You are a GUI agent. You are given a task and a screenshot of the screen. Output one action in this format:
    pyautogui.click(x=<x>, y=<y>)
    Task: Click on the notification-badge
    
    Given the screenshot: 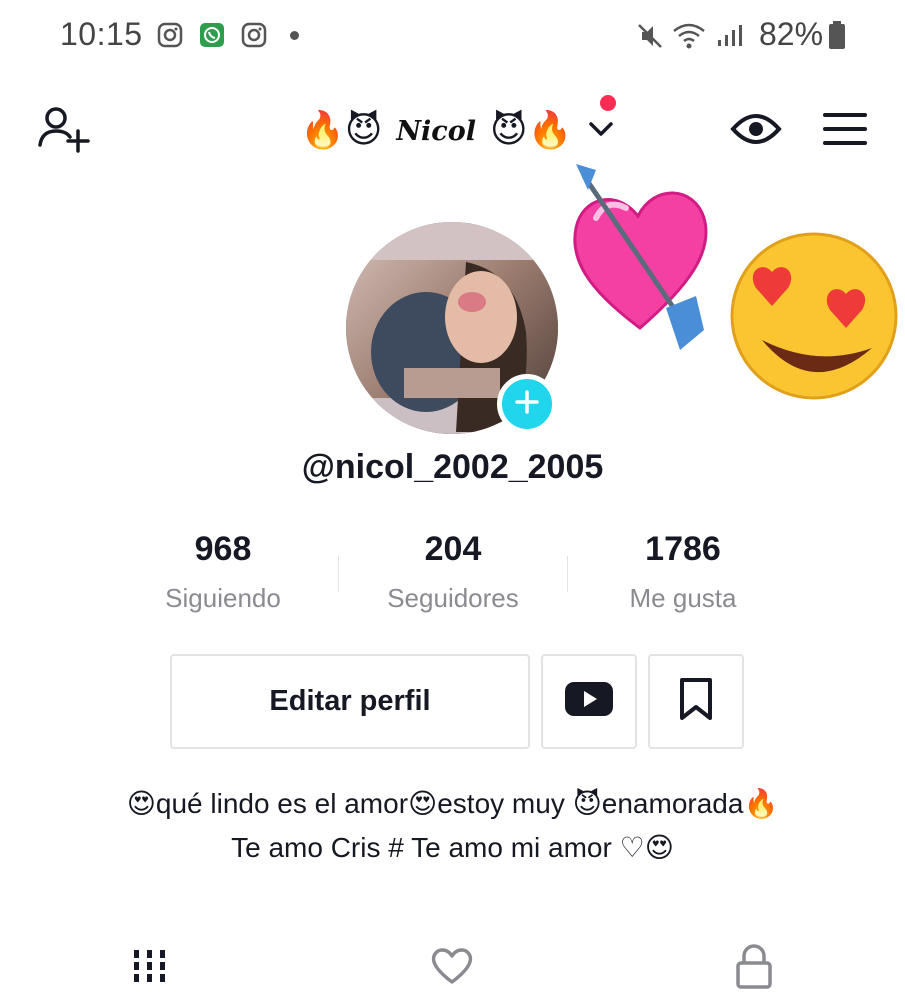 What is the action you would take?
    pyautogui.click(x=608, y=103)
    